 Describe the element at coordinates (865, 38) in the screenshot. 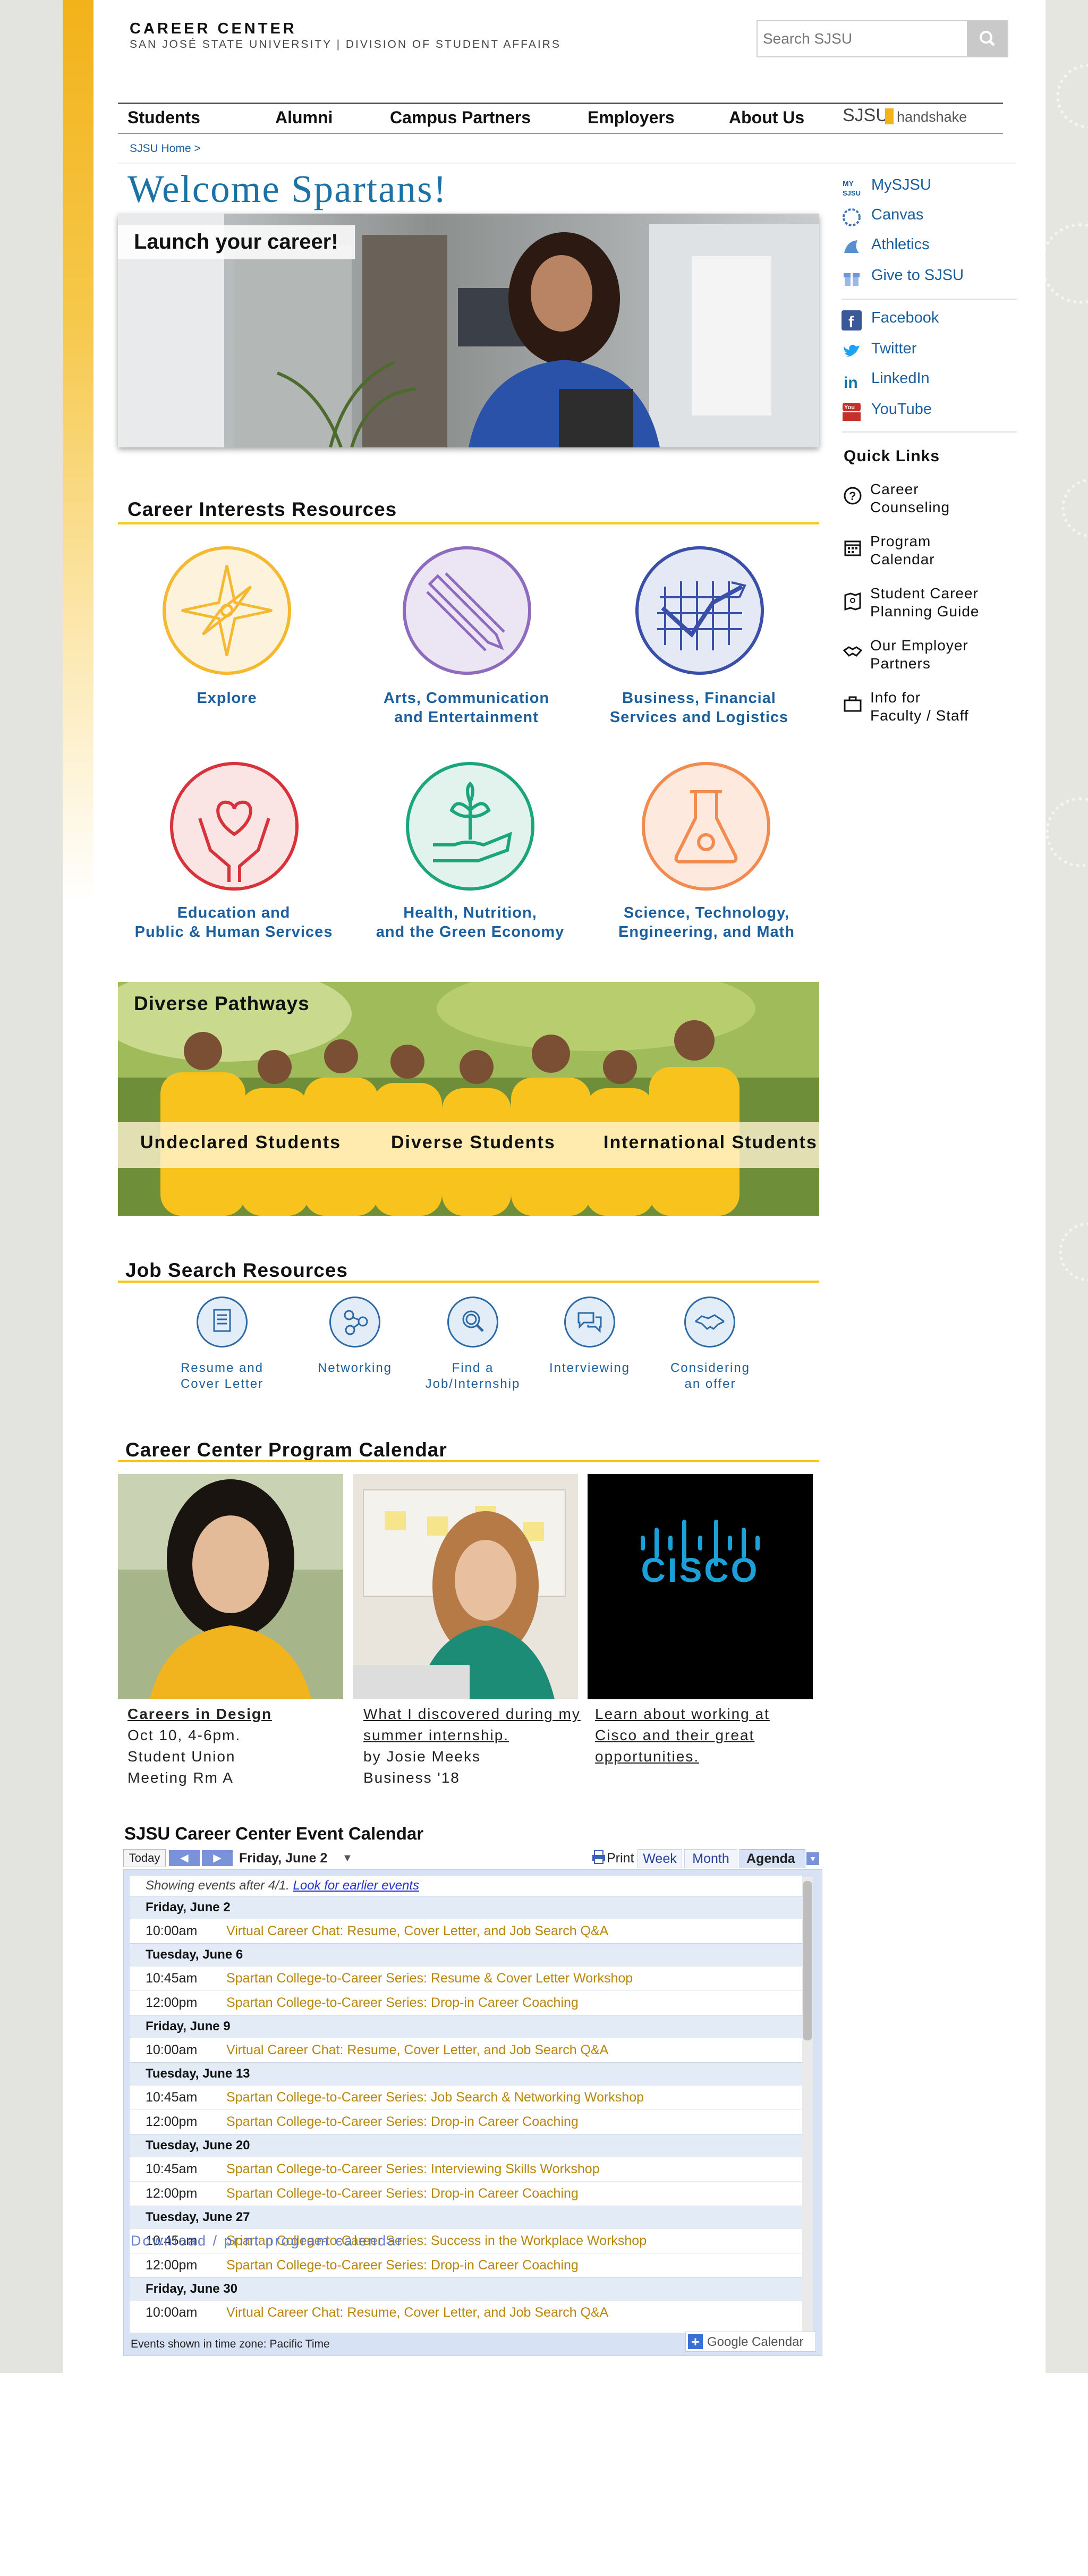

I see `search-input` at that location.